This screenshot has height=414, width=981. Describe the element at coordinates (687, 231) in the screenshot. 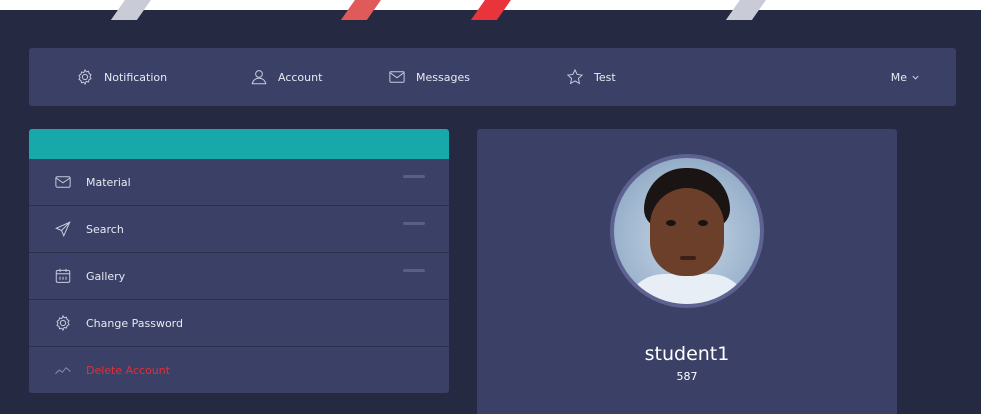

I see `avatar` at that location.